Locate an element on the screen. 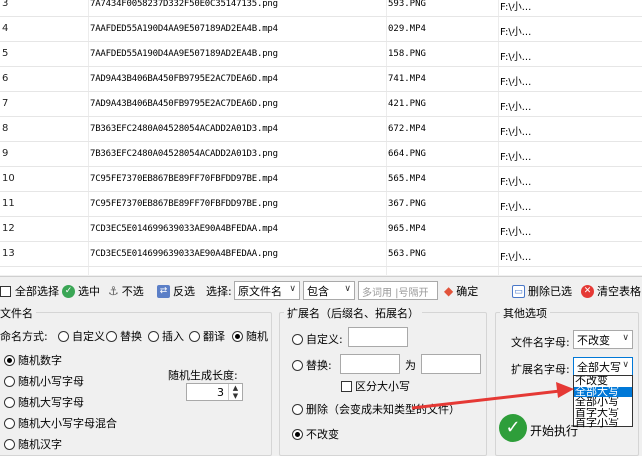  annotation-arrow is located at coordinates (492, 396).